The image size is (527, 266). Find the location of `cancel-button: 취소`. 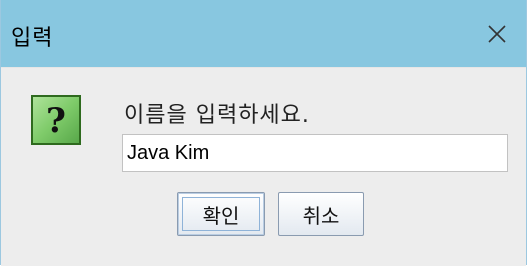

cancel-button: 취소 is located at coordinates (321, 214).